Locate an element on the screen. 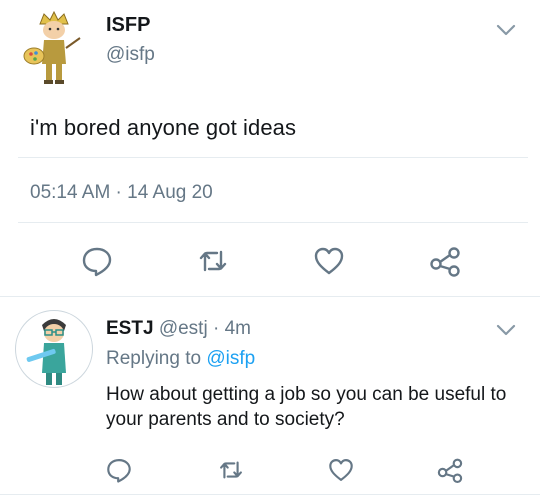  replying-to: Replying to @isfp is located at coordinates (180, 359).